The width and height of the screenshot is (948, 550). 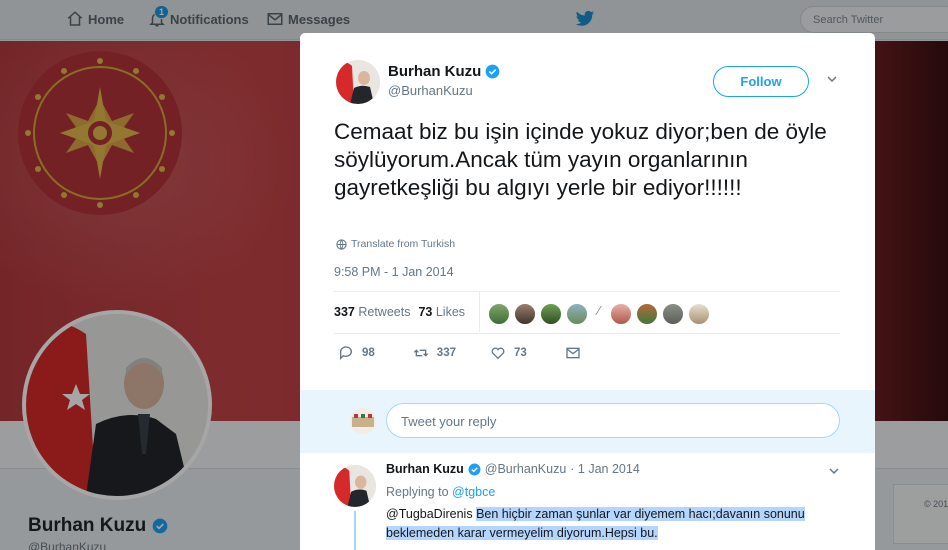 I want to click on stats-separator, so click(x=479, y=312).